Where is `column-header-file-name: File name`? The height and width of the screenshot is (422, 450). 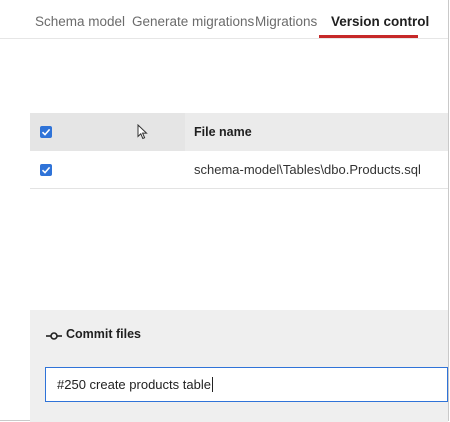 column-header-file-name: File name is located at coordinates (223, 132).